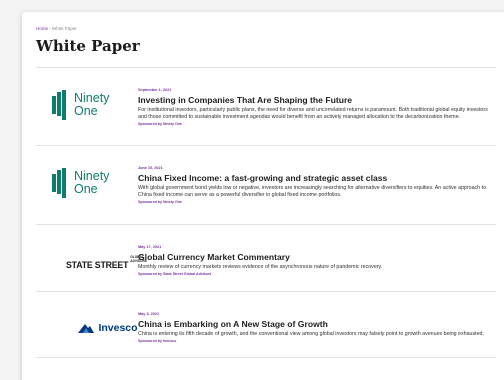 The height and width of the screenshot is (380, 504). I want to click on item-date: May 3, 2021, so click(149, 314).